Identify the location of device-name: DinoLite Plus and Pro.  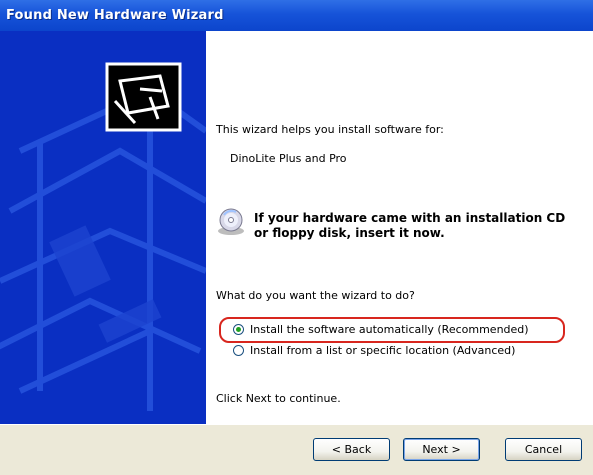
(288, 158).